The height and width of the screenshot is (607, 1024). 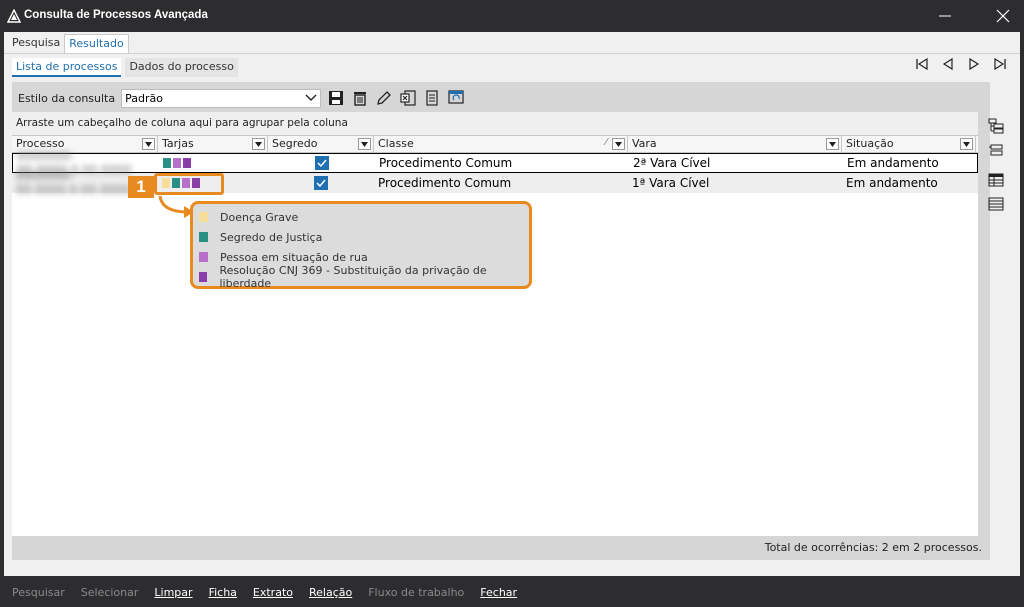 I want to click on app-logo-icon, so click(x=14, y=16).